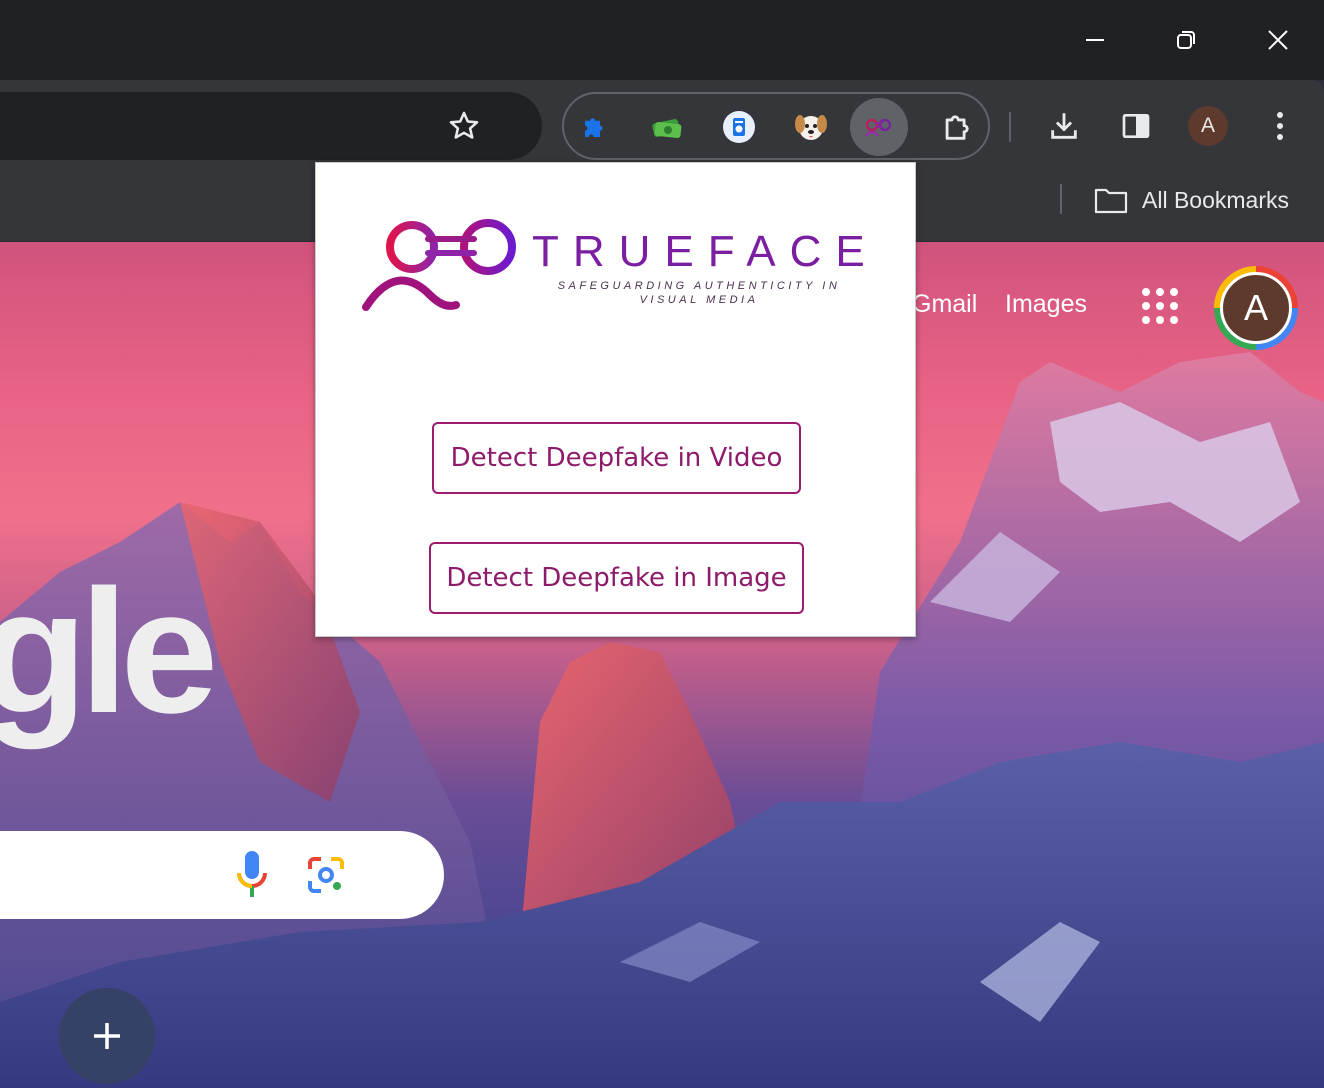 This screenshot has width=1324, height=1088. I want to click on downloads-button, so click(1064, 126).